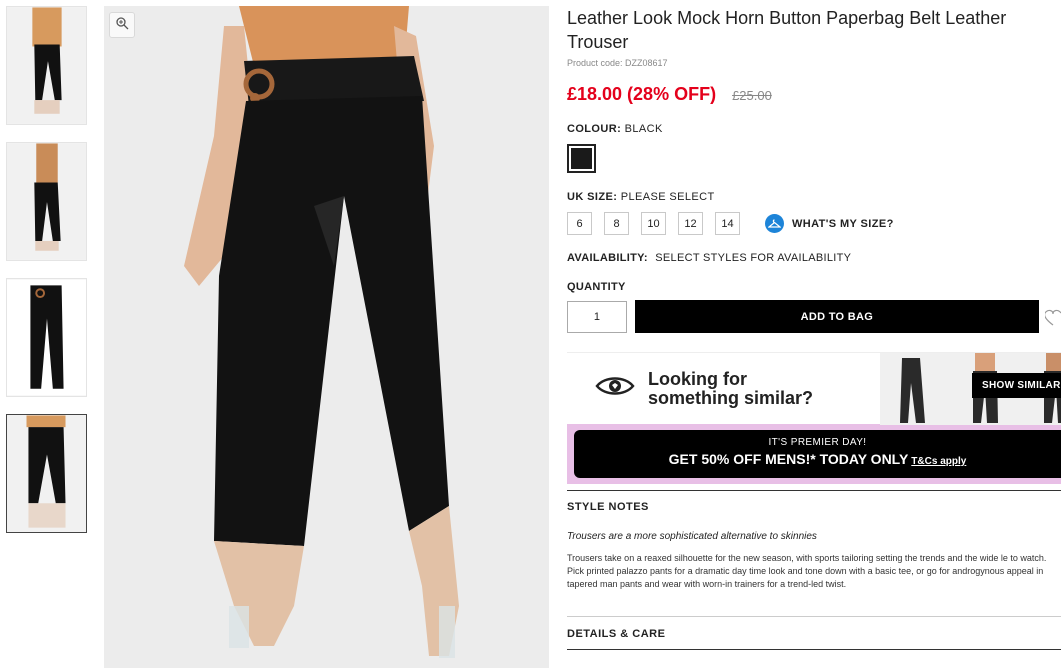 This screenshot has width=1061, height=669. I want to click on zoom-button, so click(122, 25).